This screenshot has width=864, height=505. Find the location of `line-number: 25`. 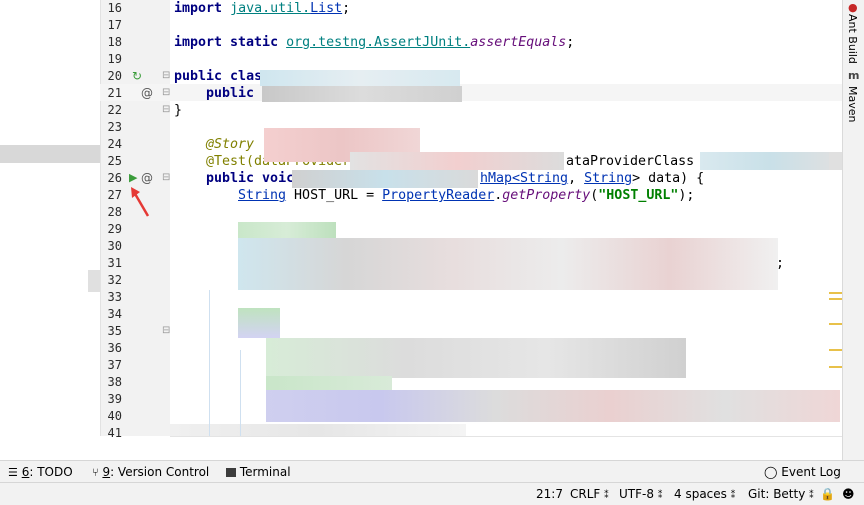

line-number: 25 is located at coordinates (111, 161).